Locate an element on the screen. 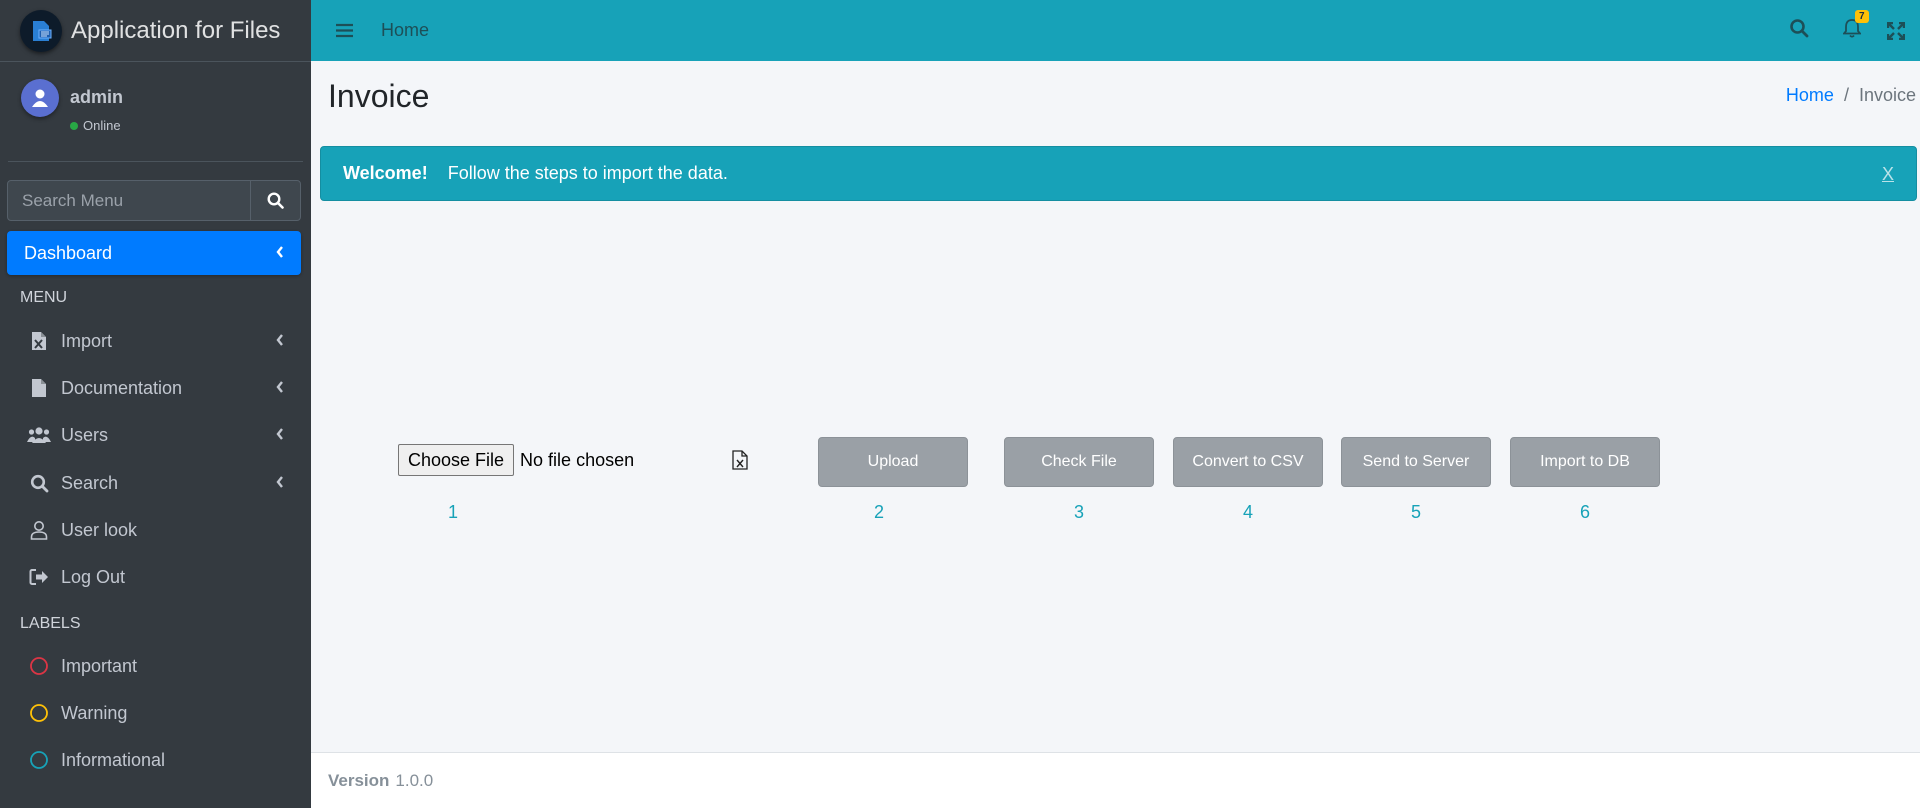 The image size is (1920, 808). step-number: 5 is located at coordinates (1415, 512).